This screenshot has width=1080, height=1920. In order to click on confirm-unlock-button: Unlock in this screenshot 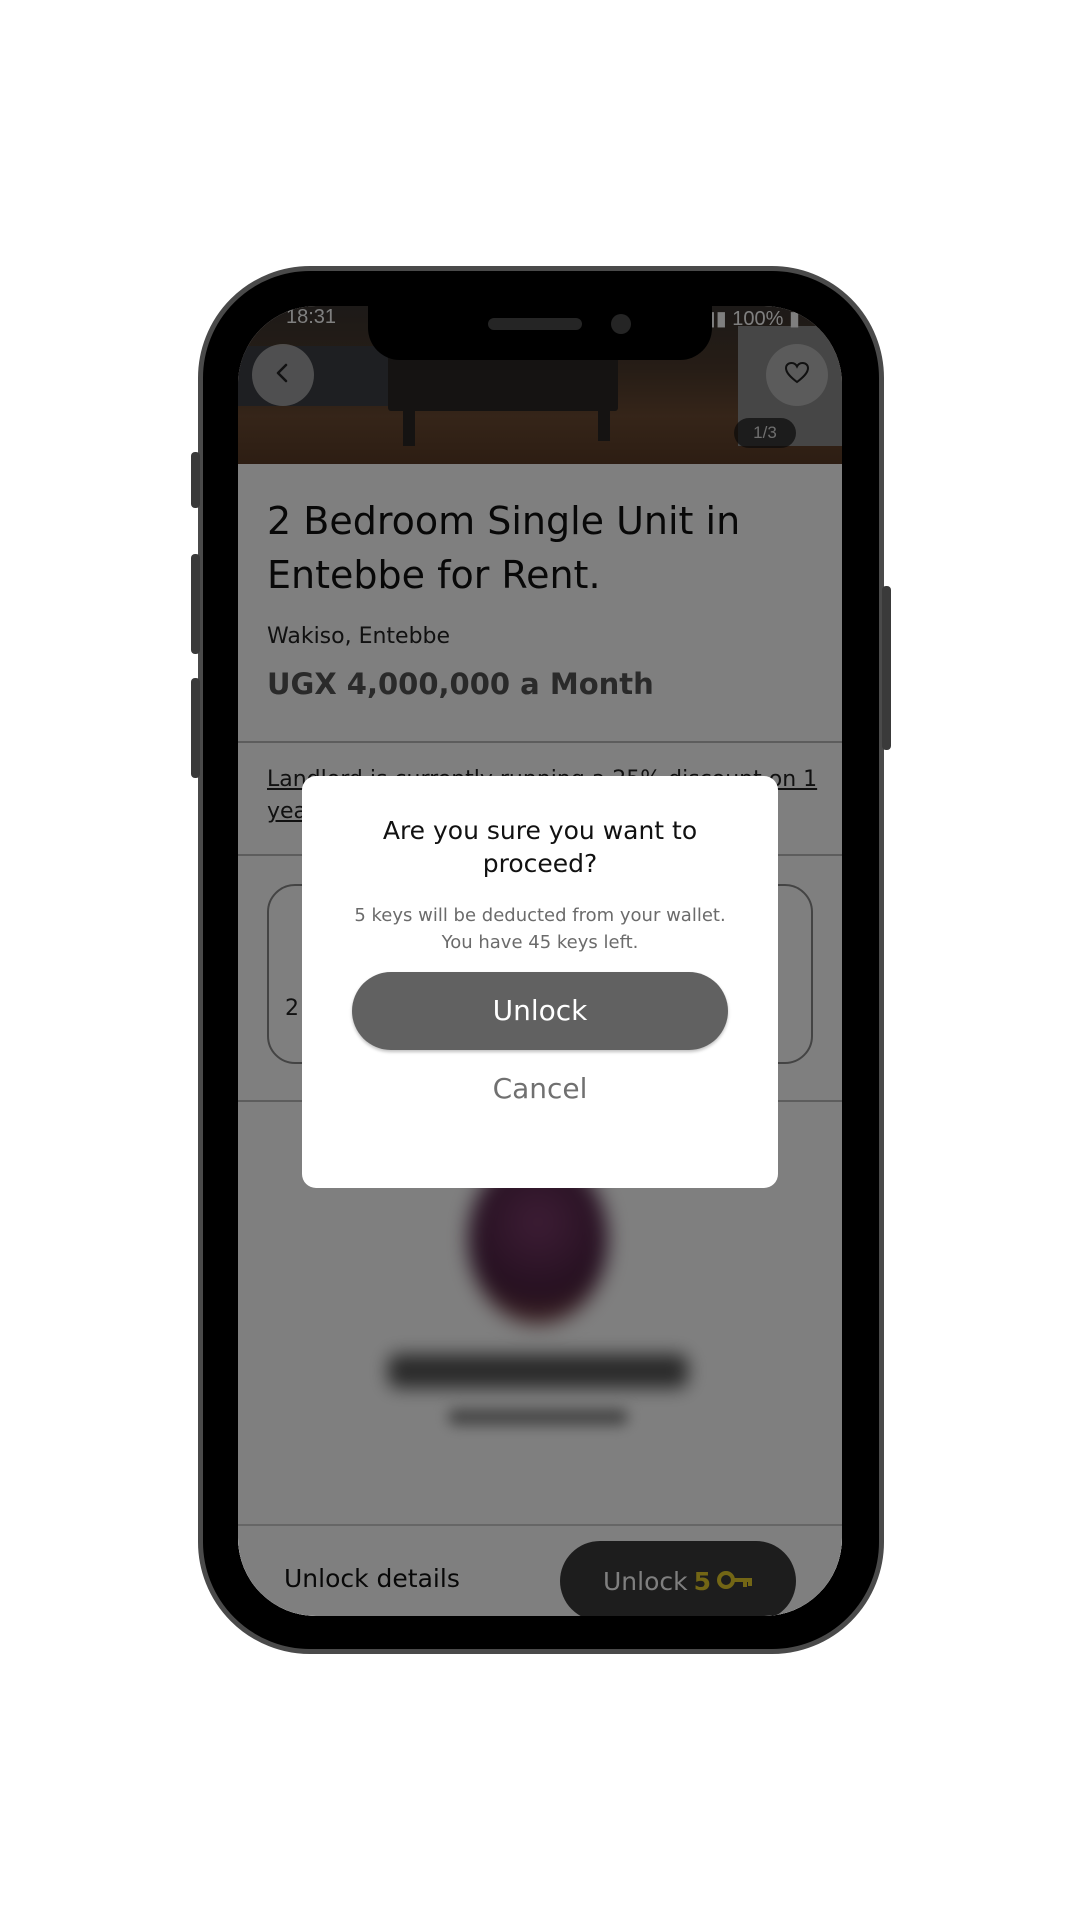, I will do `click(540, 1011)`.